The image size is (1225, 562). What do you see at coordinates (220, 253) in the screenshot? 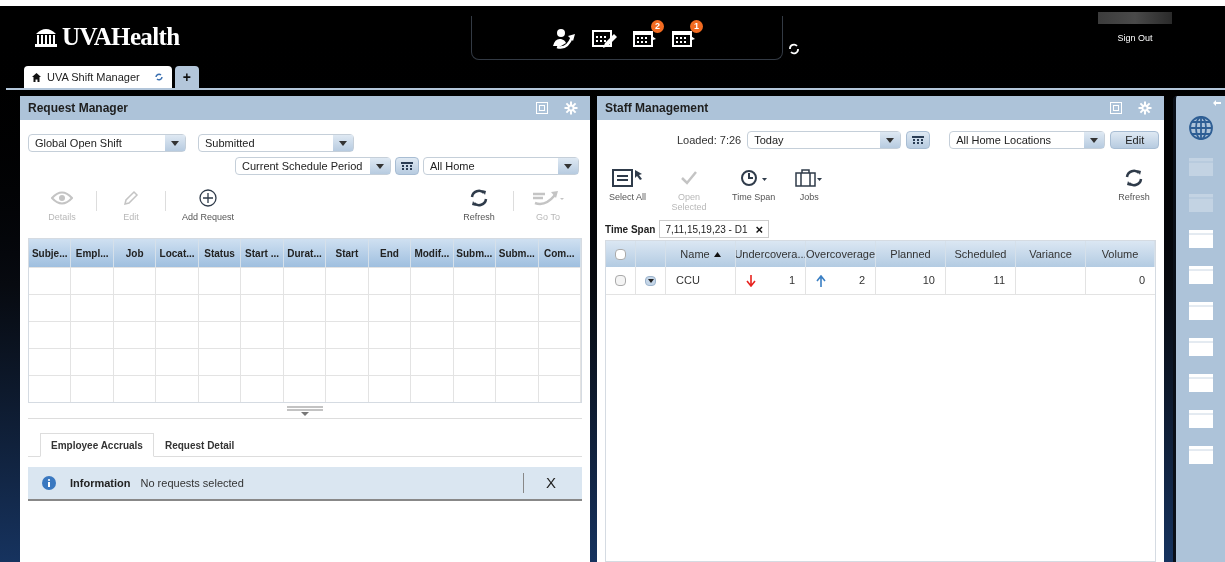
I see `column-header: Status` at bounding box center [220, 253].